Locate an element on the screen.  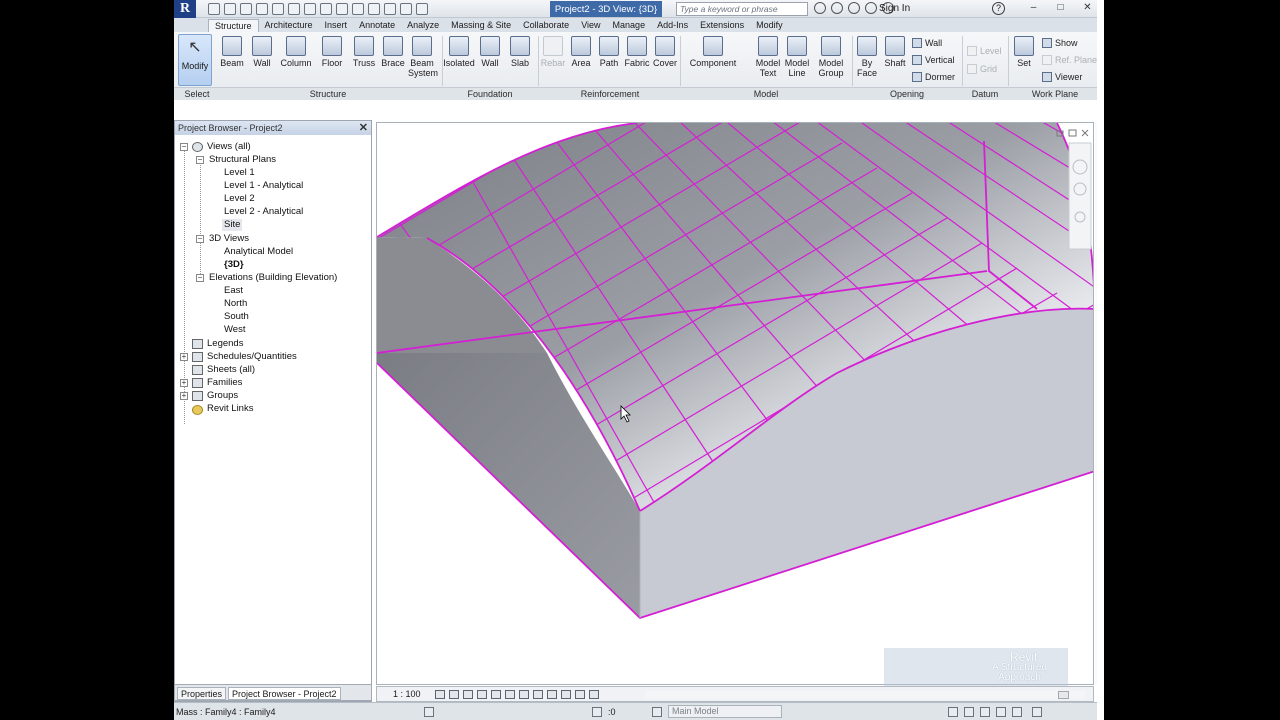
highlight-displacement-icon is located at coordinates (594, 694).